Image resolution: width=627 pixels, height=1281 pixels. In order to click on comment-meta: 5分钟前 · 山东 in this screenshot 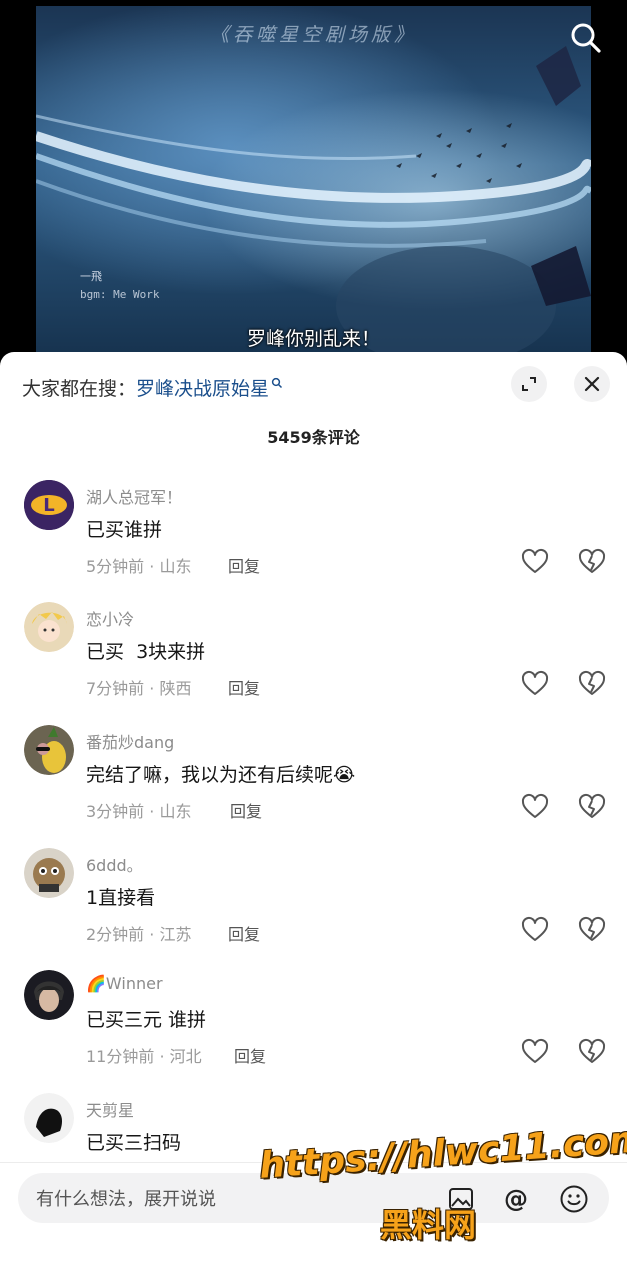, I will do `click(139, 566)`.